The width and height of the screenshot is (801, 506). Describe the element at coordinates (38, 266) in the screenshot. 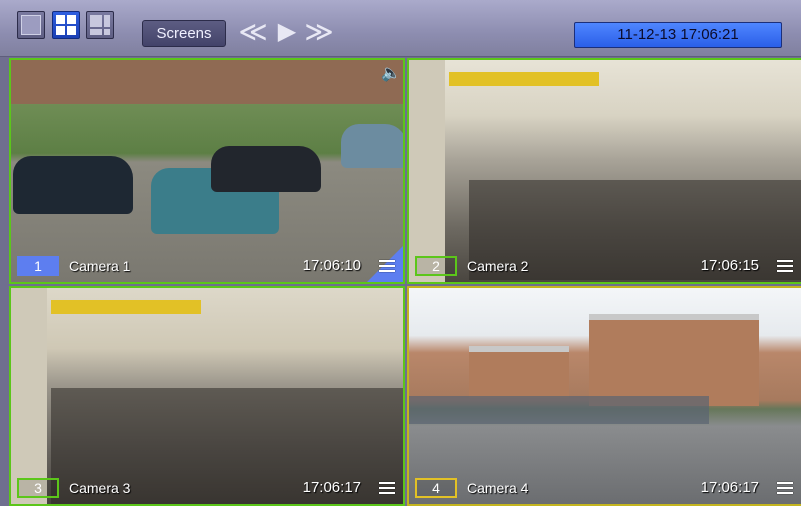

I see `camera-number-badge: 1` at that location.